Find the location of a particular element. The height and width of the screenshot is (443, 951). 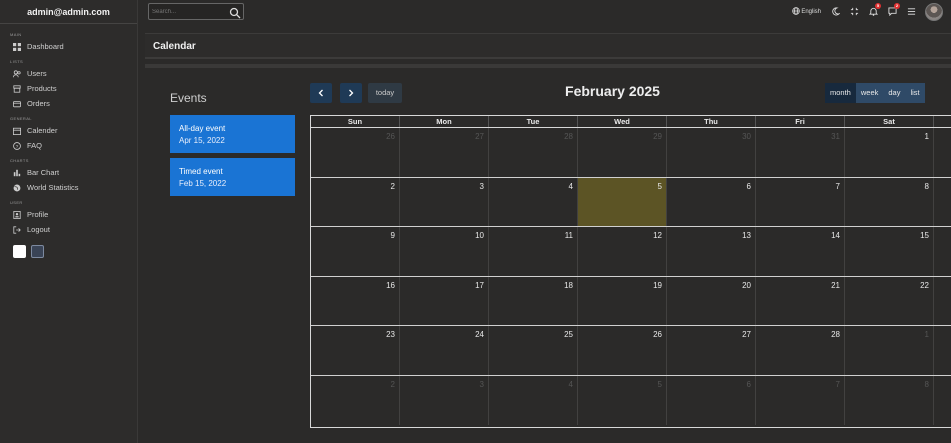

compress-icon is located at coordinates (854, 12).